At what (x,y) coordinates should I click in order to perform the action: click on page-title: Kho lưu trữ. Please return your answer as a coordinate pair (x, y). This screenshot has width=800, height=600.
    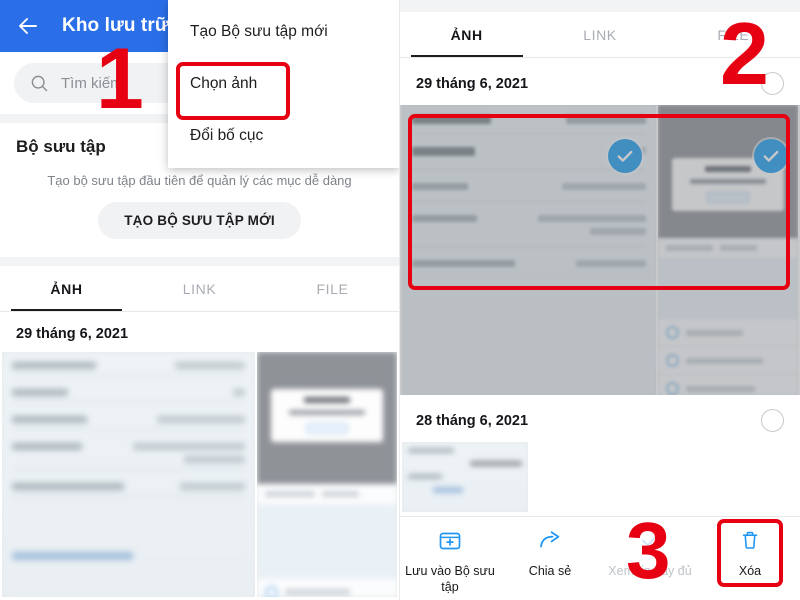
    Looking at the image, I should click on (115, 25).